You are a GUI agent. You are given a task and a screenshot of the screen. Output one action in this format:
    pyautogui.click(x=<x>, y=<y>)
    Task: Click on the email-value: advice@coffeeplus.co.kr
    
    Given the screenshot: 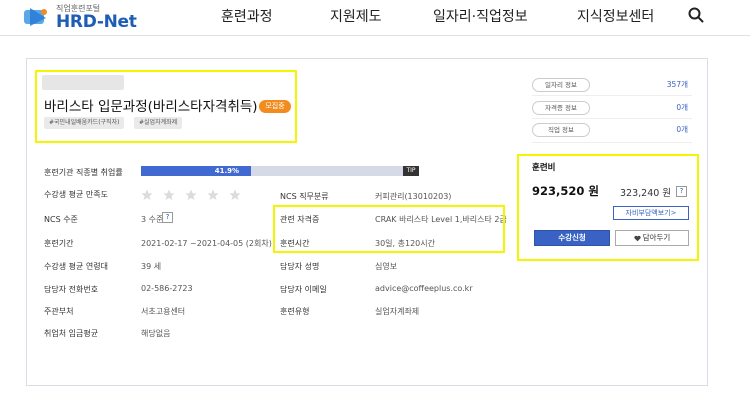 What is the action you would take?
    pyautogui.click(x=424, y=288)
    